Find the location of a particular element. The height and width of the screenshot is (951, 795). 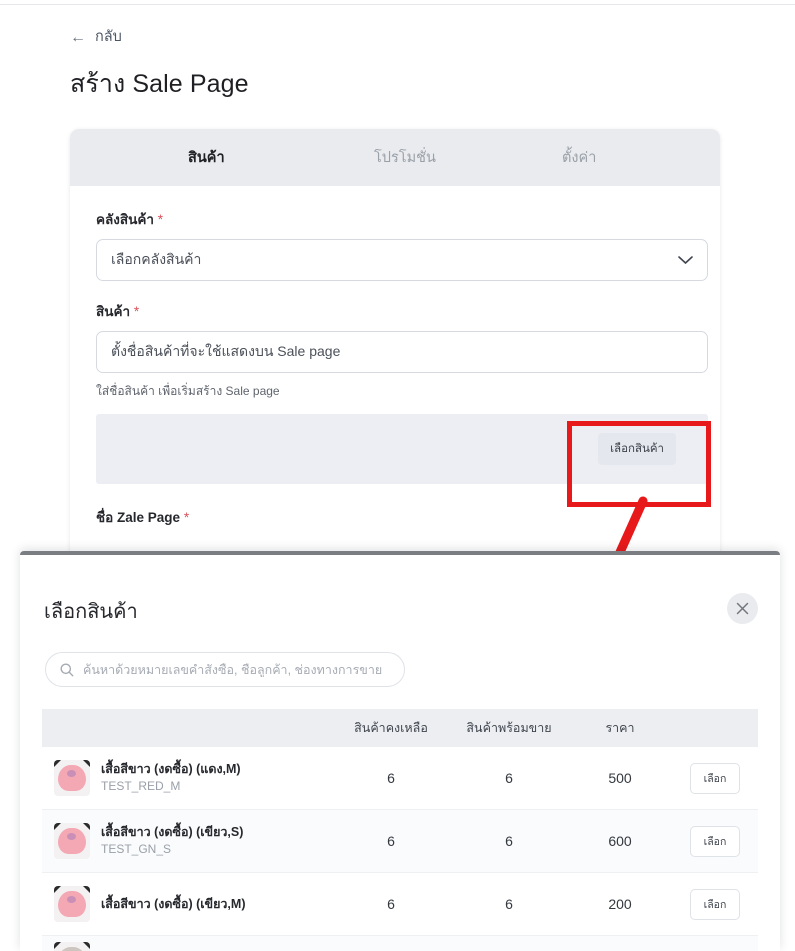

product-name: เสื้อสีขาว (งดซื้อ) (แดง,M) is located at coordinates (171, 769).